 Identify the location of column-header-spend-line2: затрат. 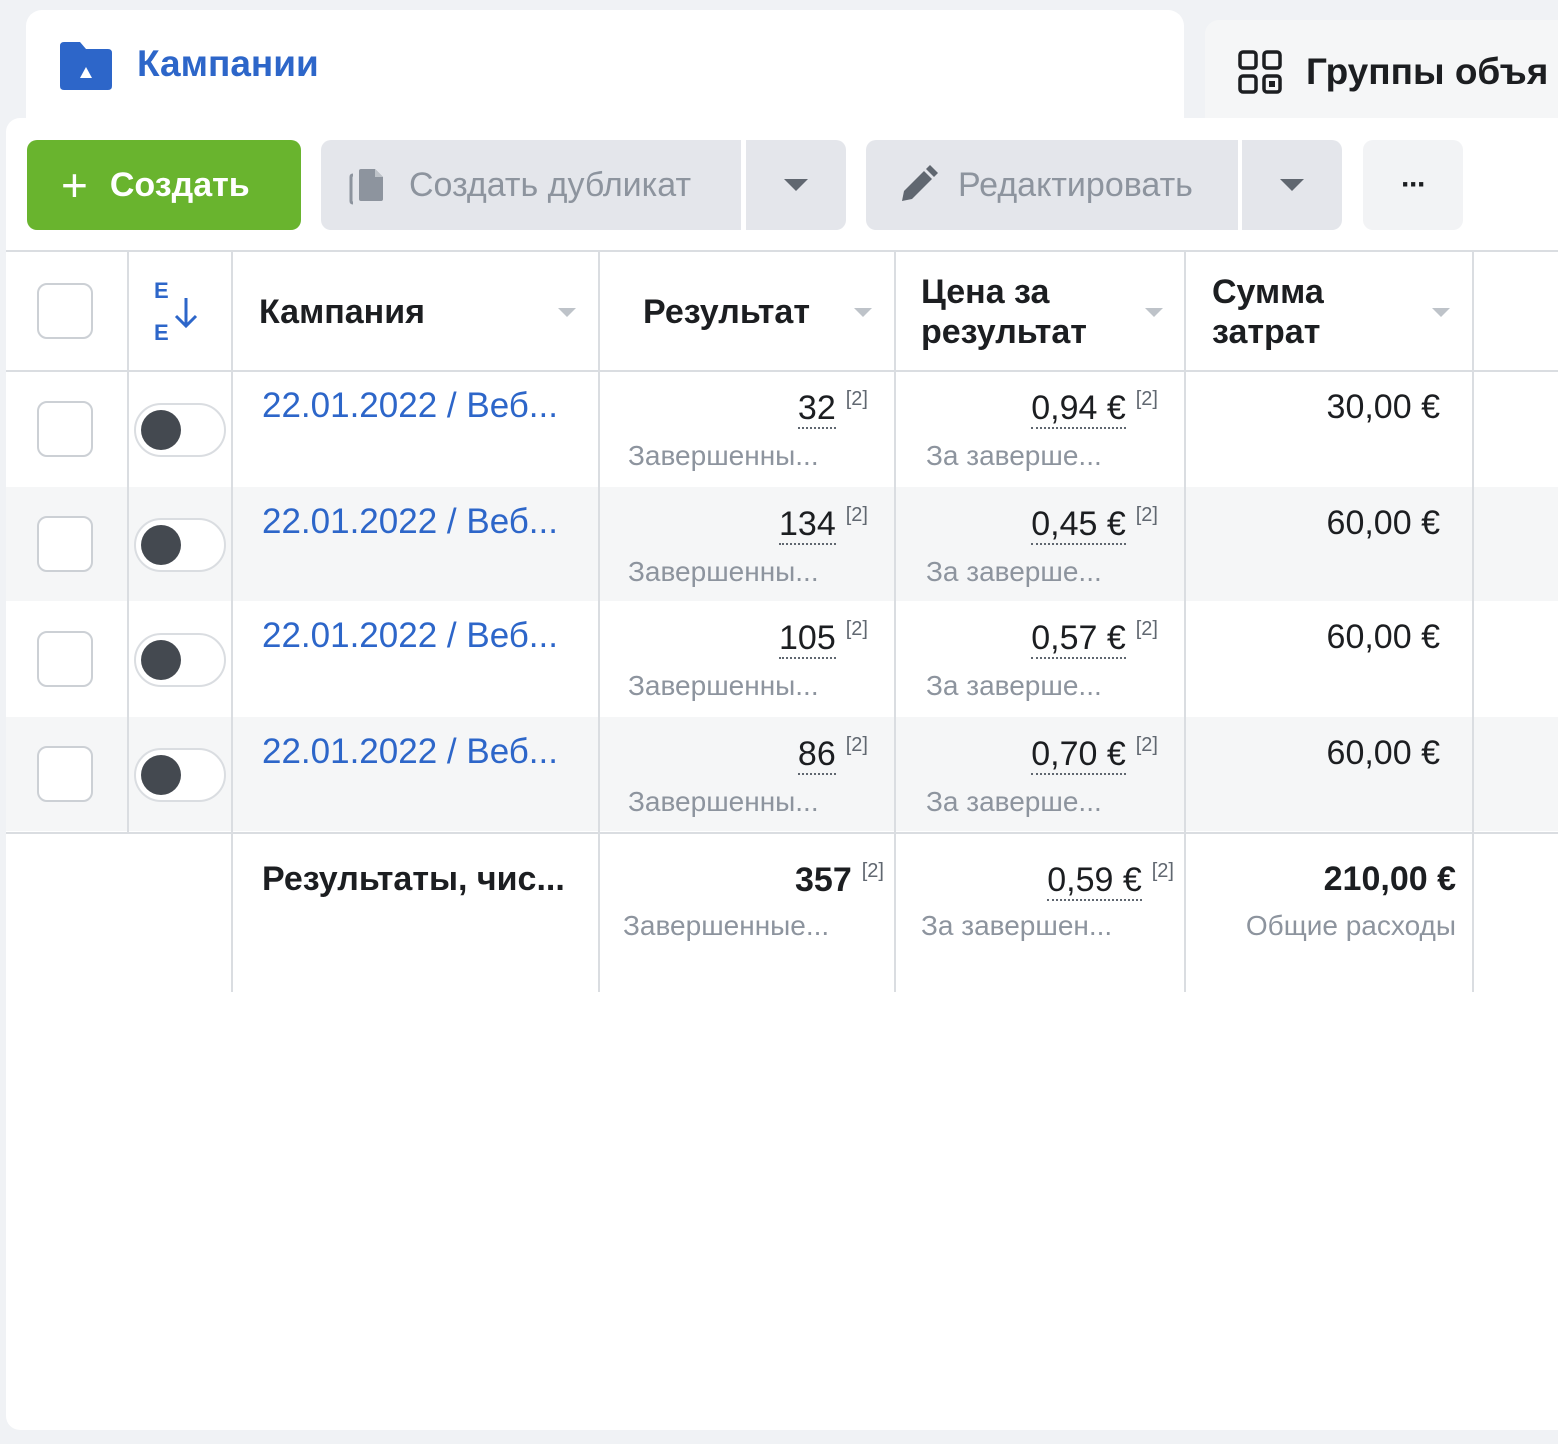
(1266, 332).